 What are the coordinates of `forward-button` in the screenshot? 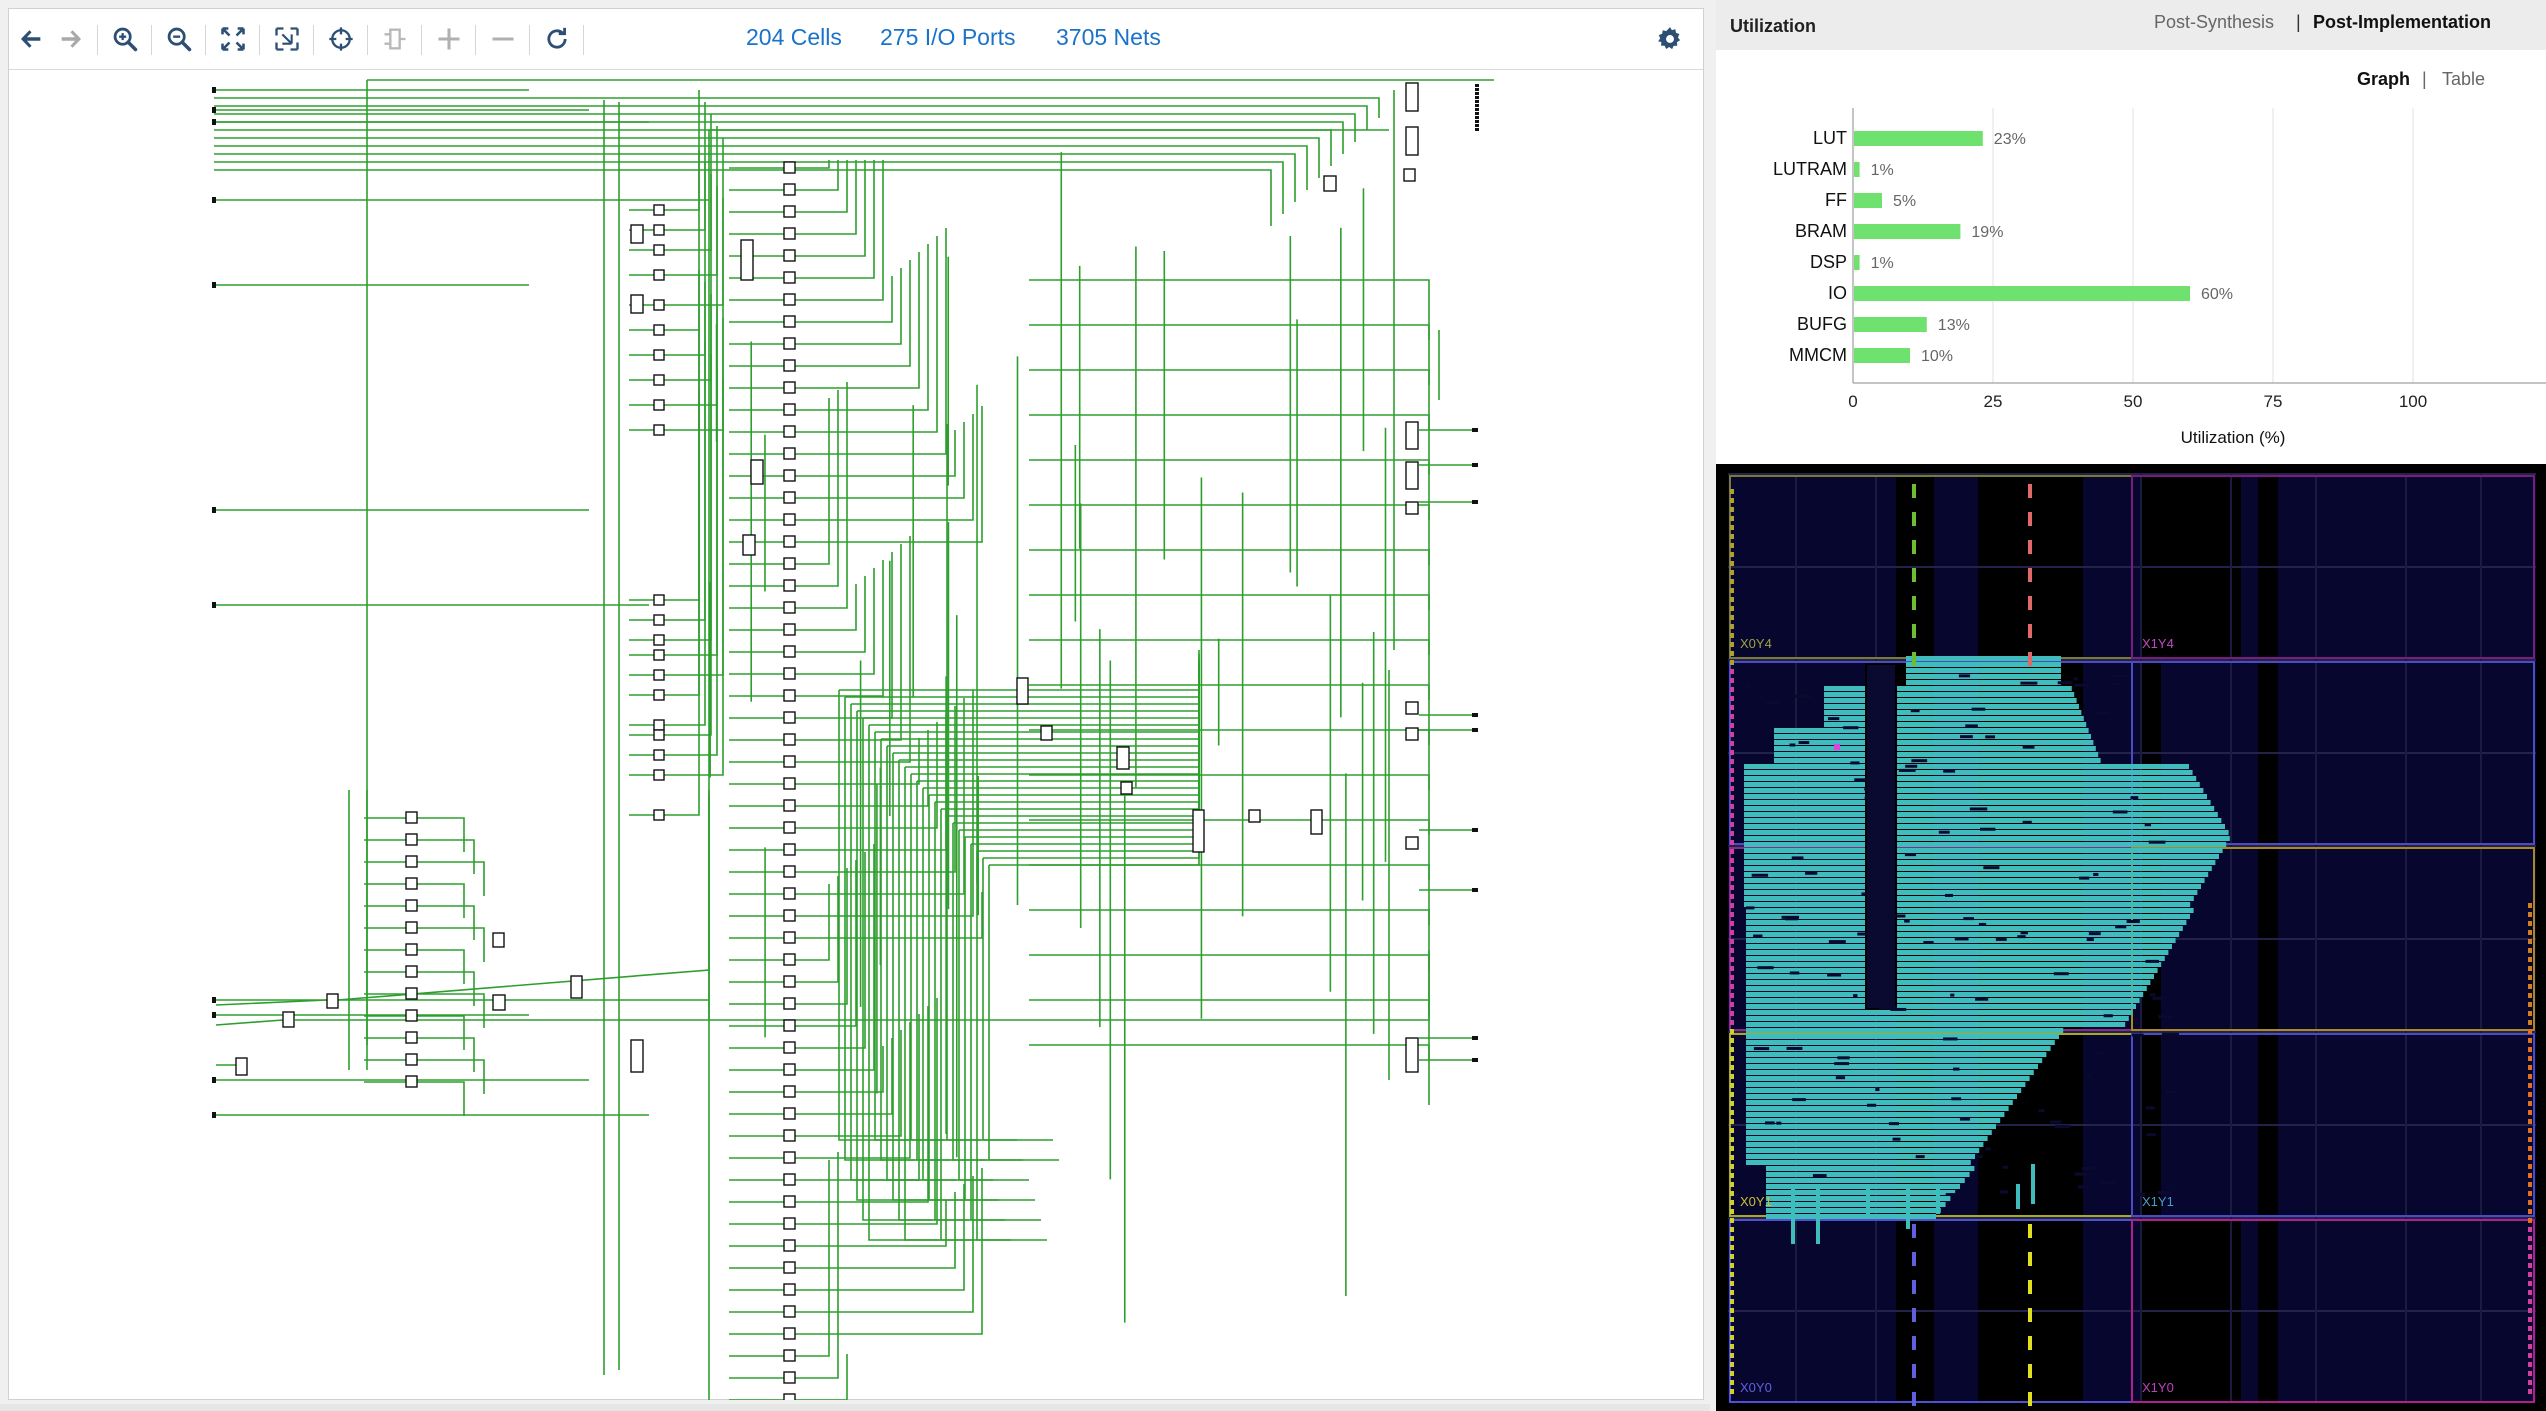 It's located at (71, 39).